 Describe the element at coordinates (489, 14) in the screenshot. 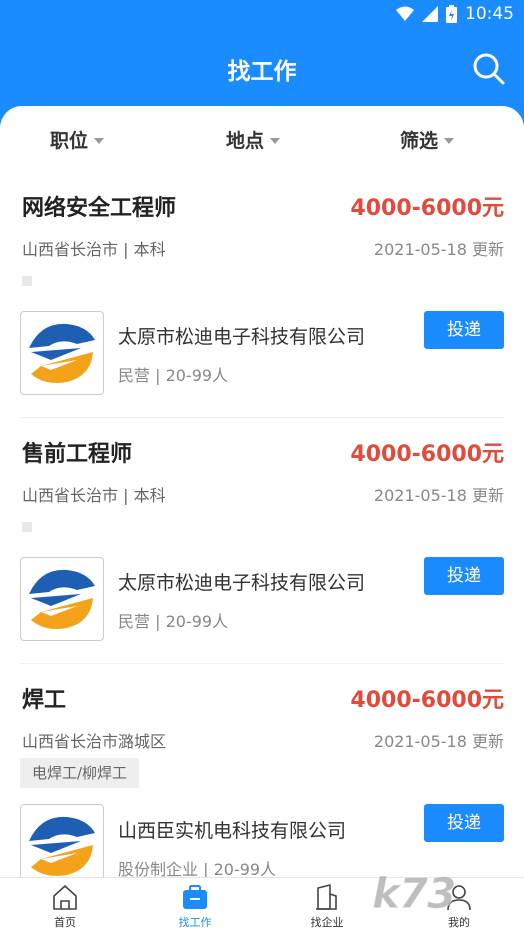

I see `status-time: 10:45` at that location.